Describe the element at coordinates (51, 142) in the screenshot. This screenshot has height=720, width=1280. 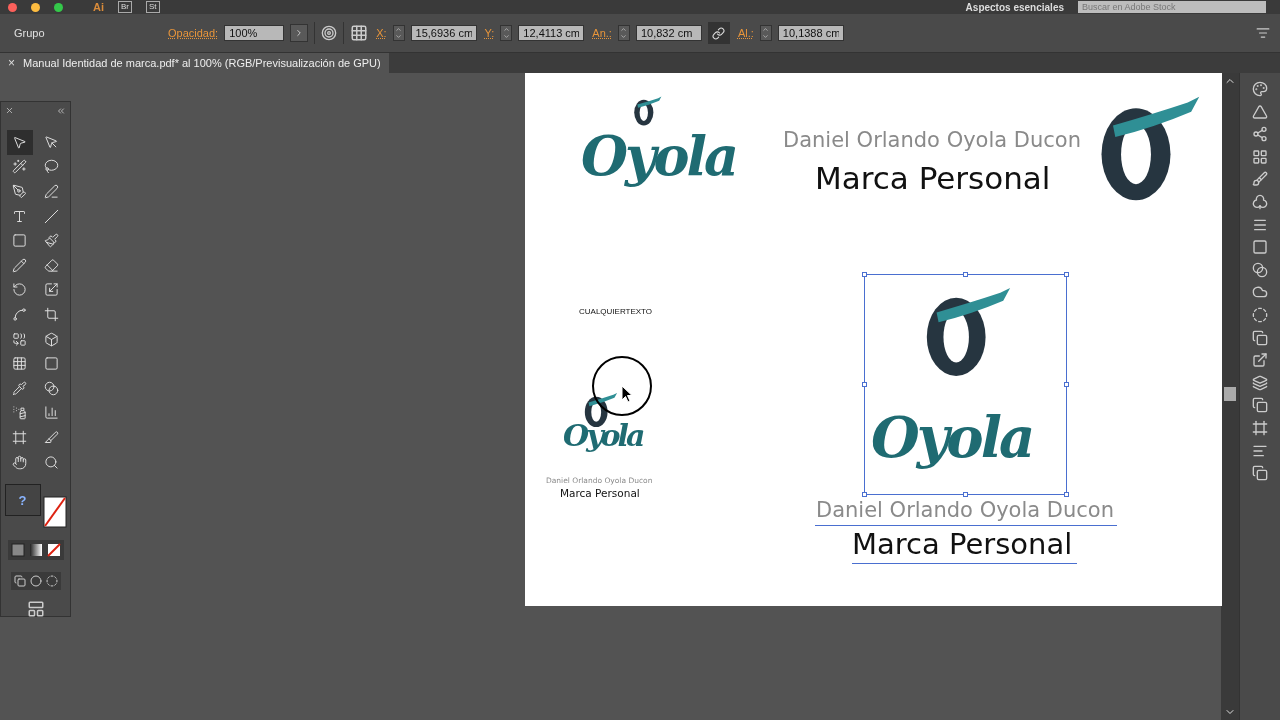
I see `direct-icon` at that location.